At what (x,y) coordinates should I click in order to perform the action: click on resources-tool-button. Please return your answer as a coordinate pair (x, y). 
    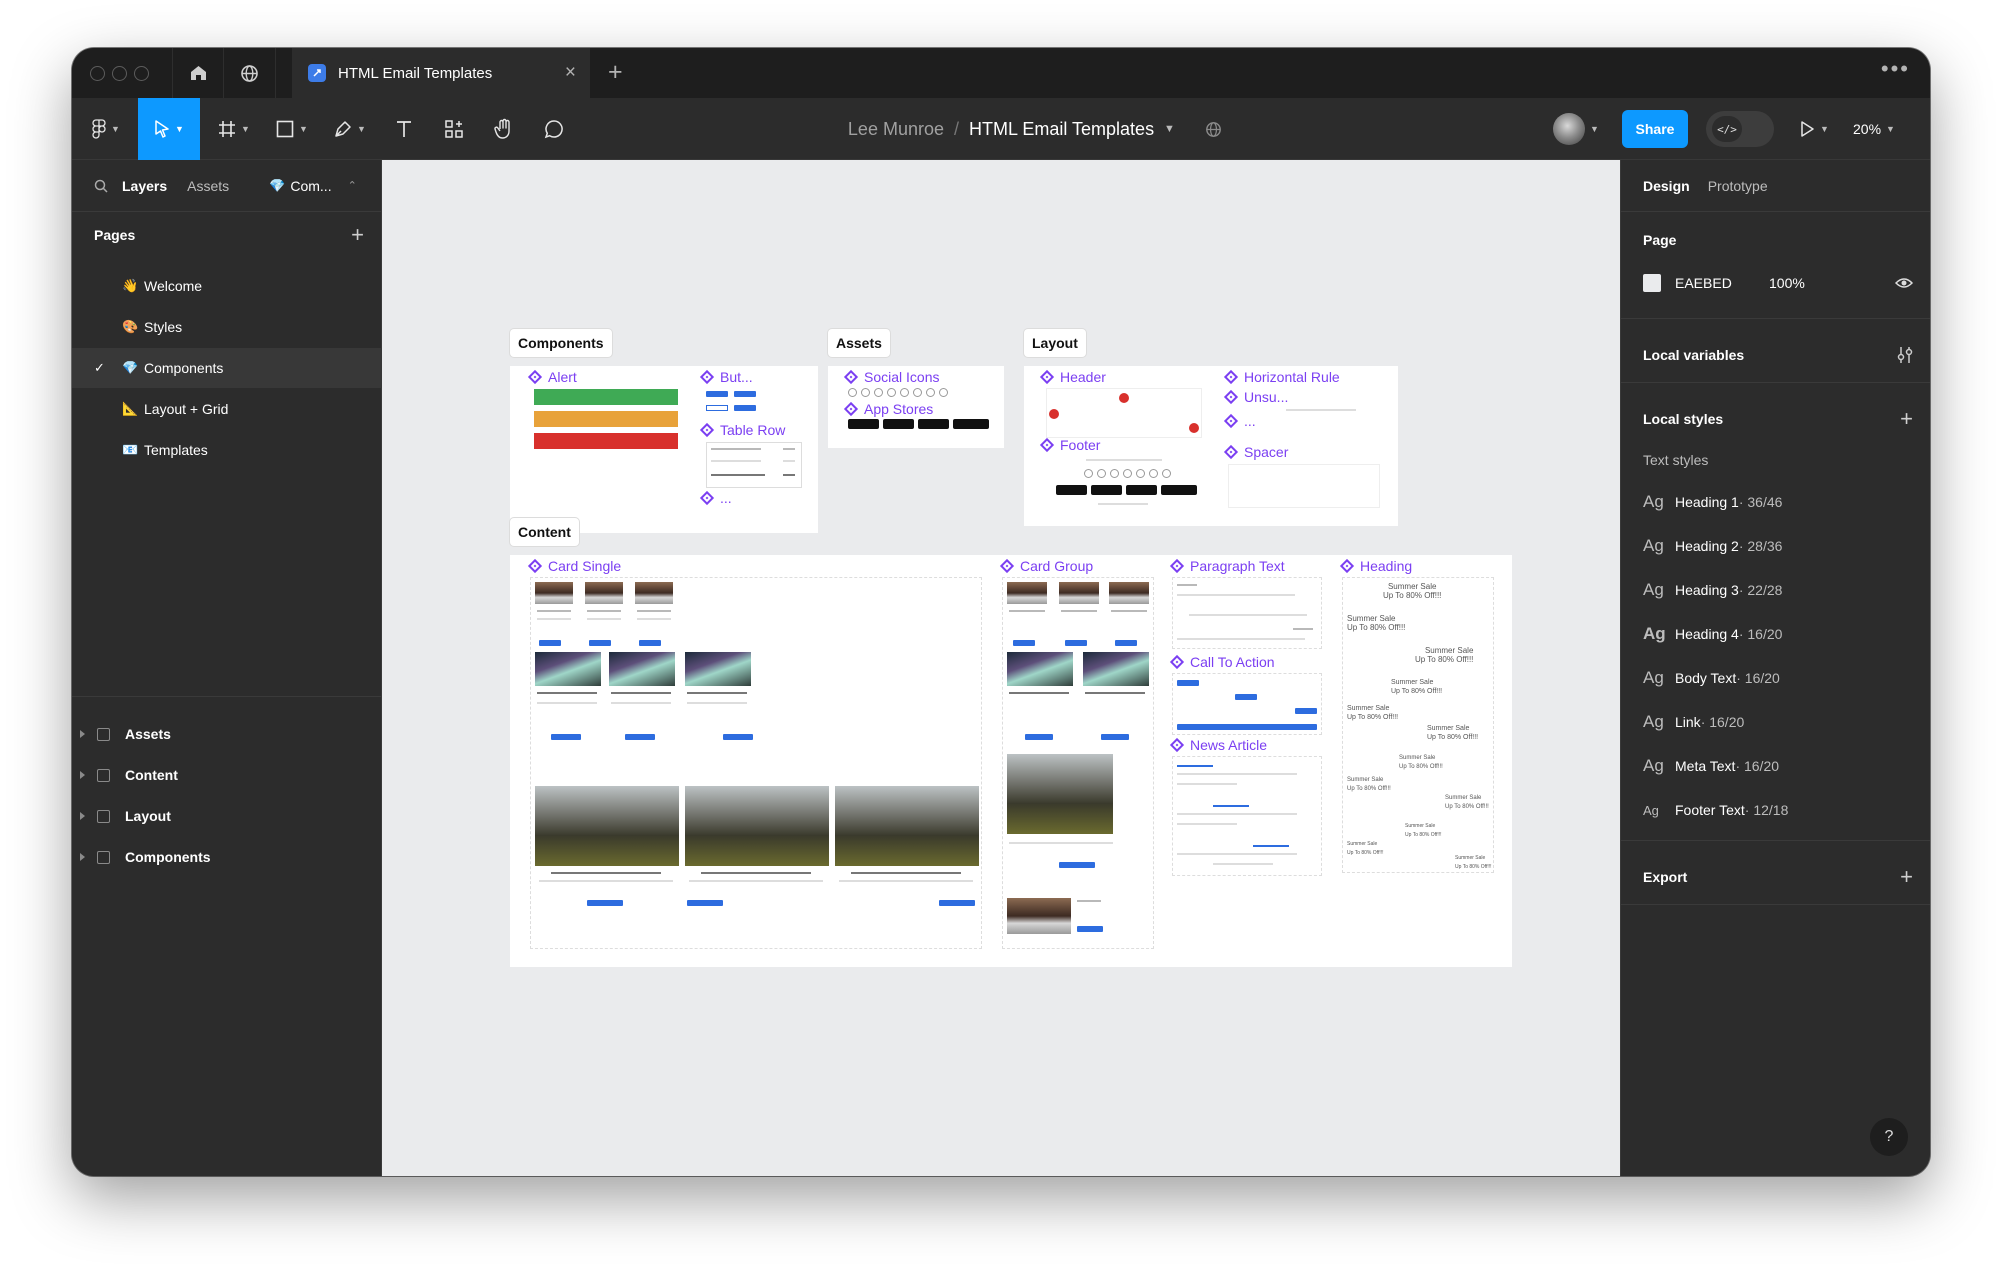
    Looking at the image, I should click on (454, 129).